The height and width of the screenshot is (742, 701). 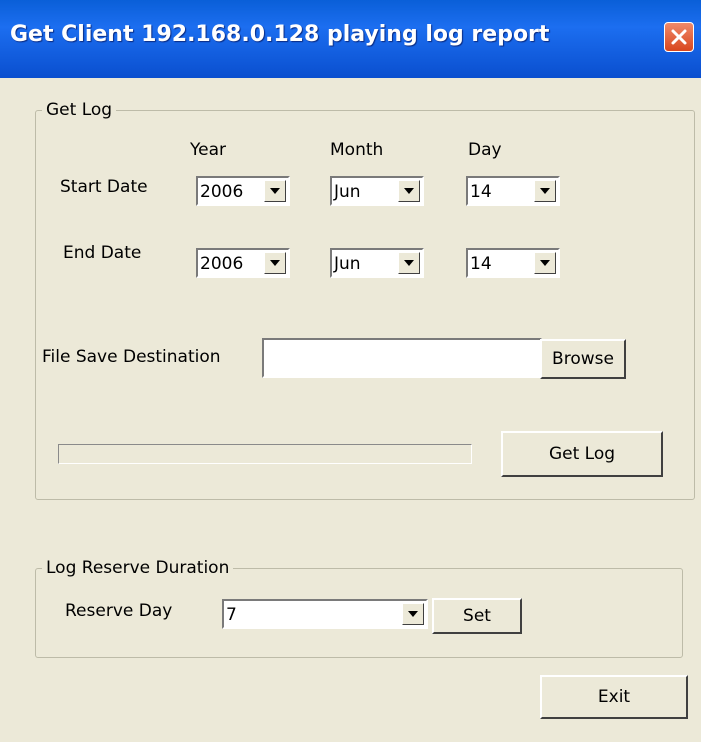 I want to click on end-day-value: 14, so click(x=481, y=264).